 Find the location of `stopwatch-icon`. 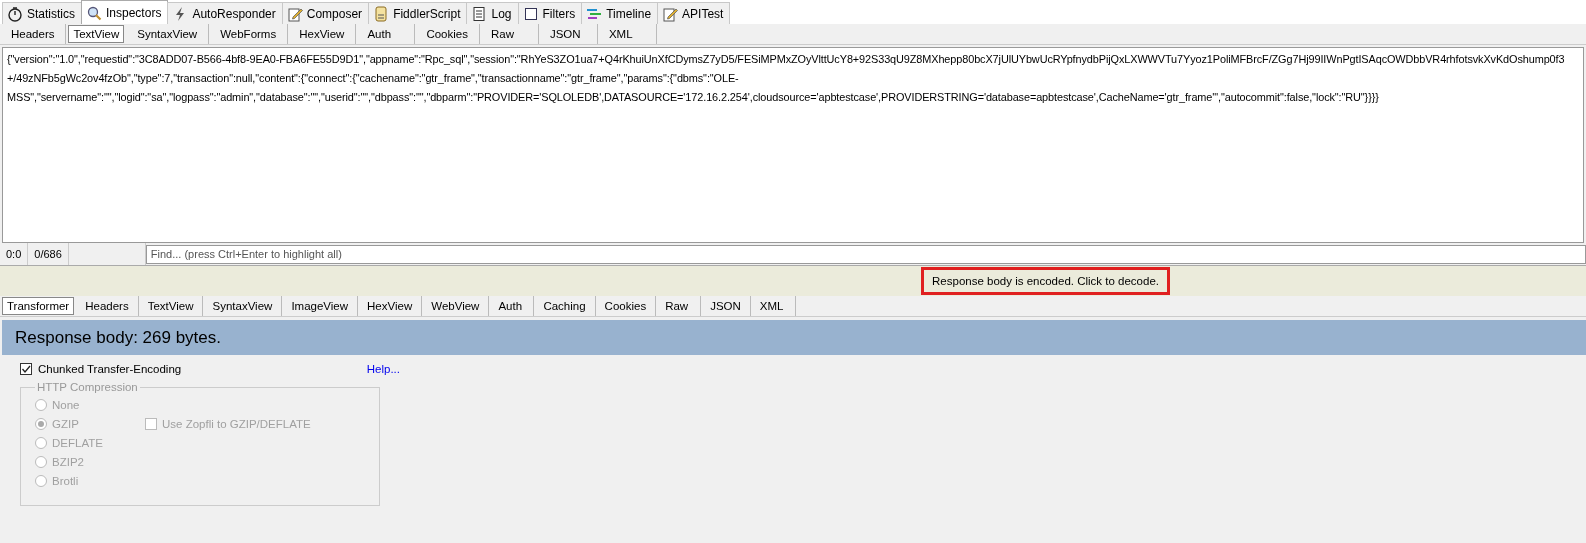

stopwatch-icon is located at coordinates (15, 13).